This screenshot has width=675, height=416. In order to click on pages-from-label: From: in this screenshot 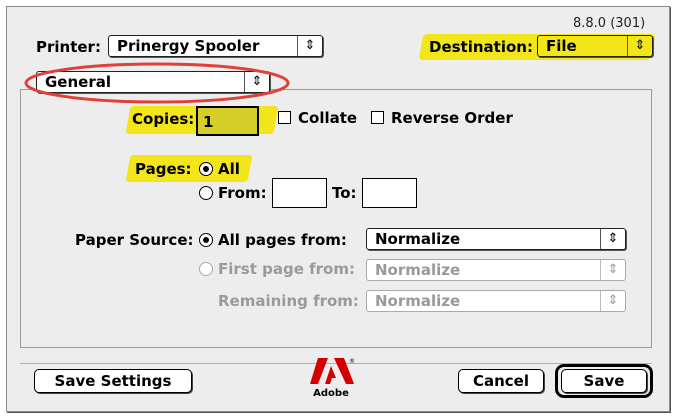, I will do `click(242, 193)`.